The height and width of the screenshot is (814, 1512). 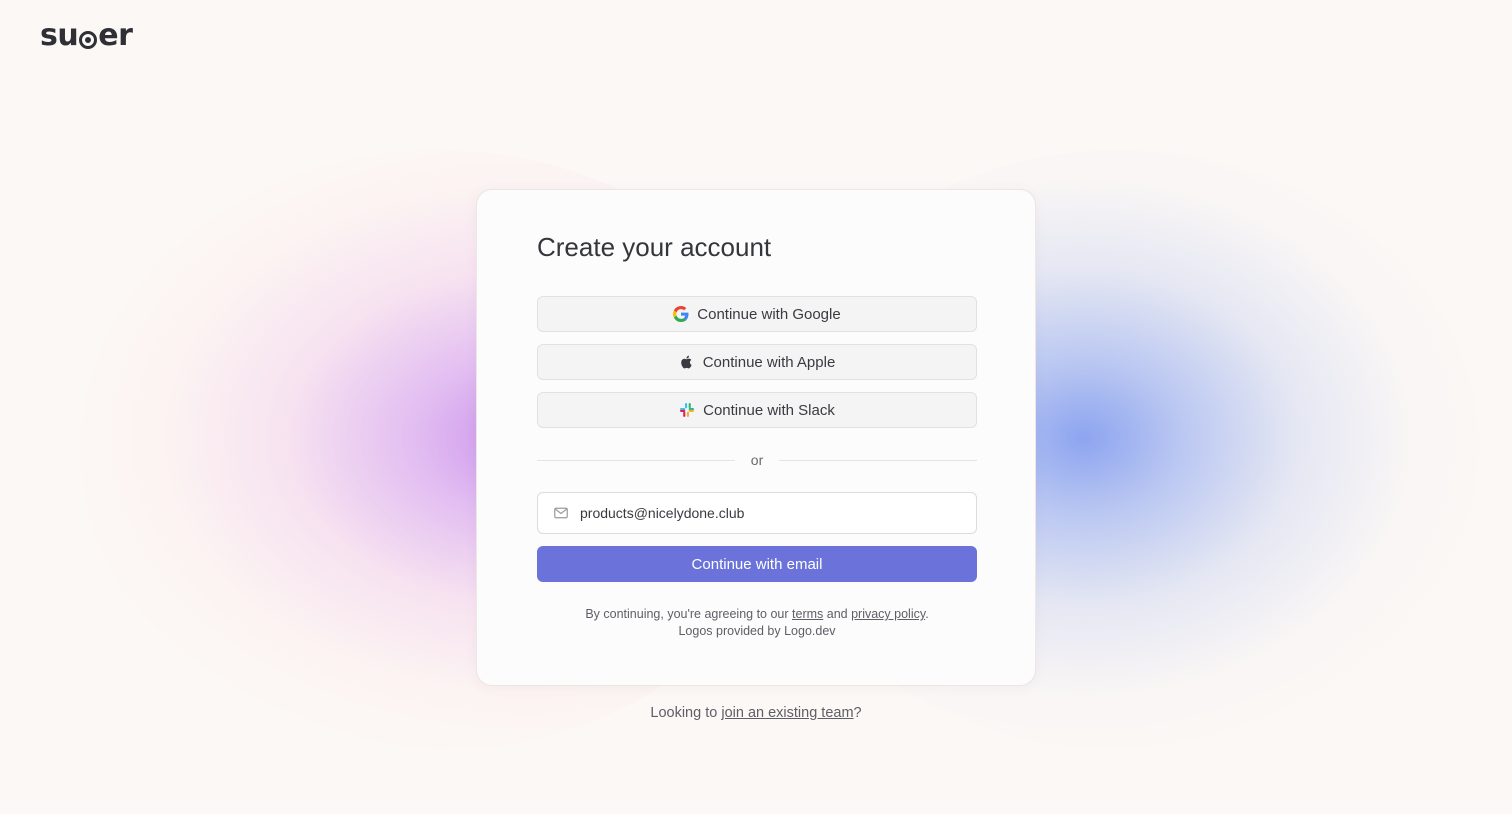 What do you see at coordinates (857, 713) in the screenshot?
I see `footer-suffix: ?` at bounding box center [857, 713].